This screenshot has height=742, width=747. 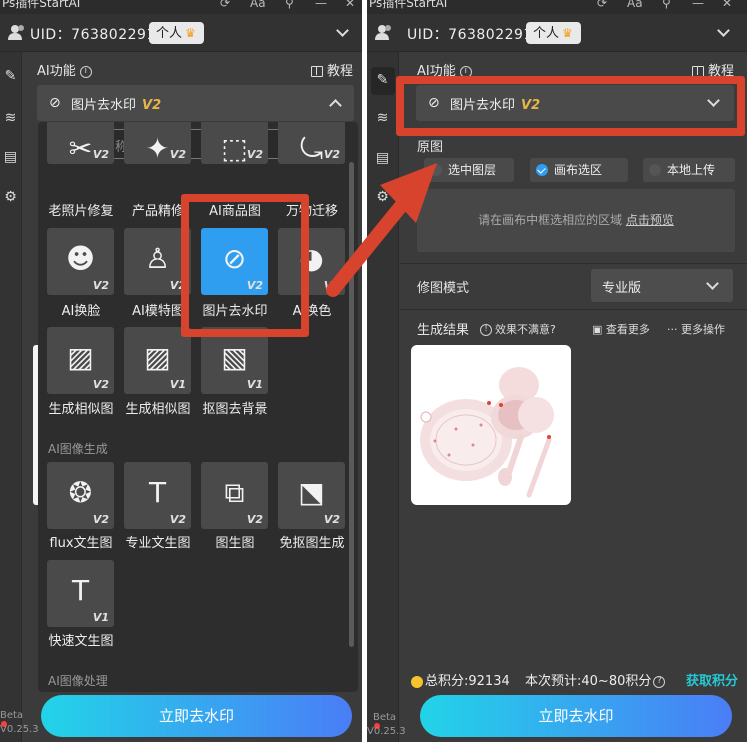 I want to click on tile-similar-image: ▨ V2, so click(x=80, y=360).